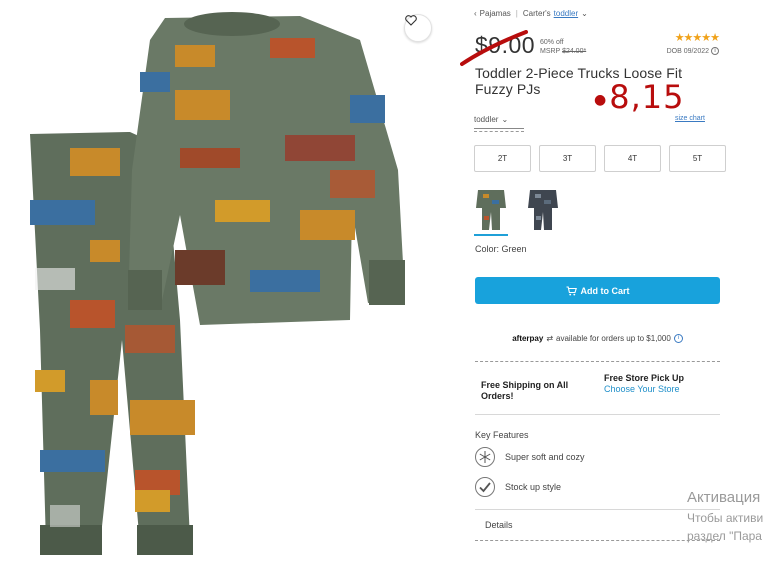 The width and height of the screenshot is (783, 574). I want to click on add-to-cart-label: Add to Cart, so click(605, 290).